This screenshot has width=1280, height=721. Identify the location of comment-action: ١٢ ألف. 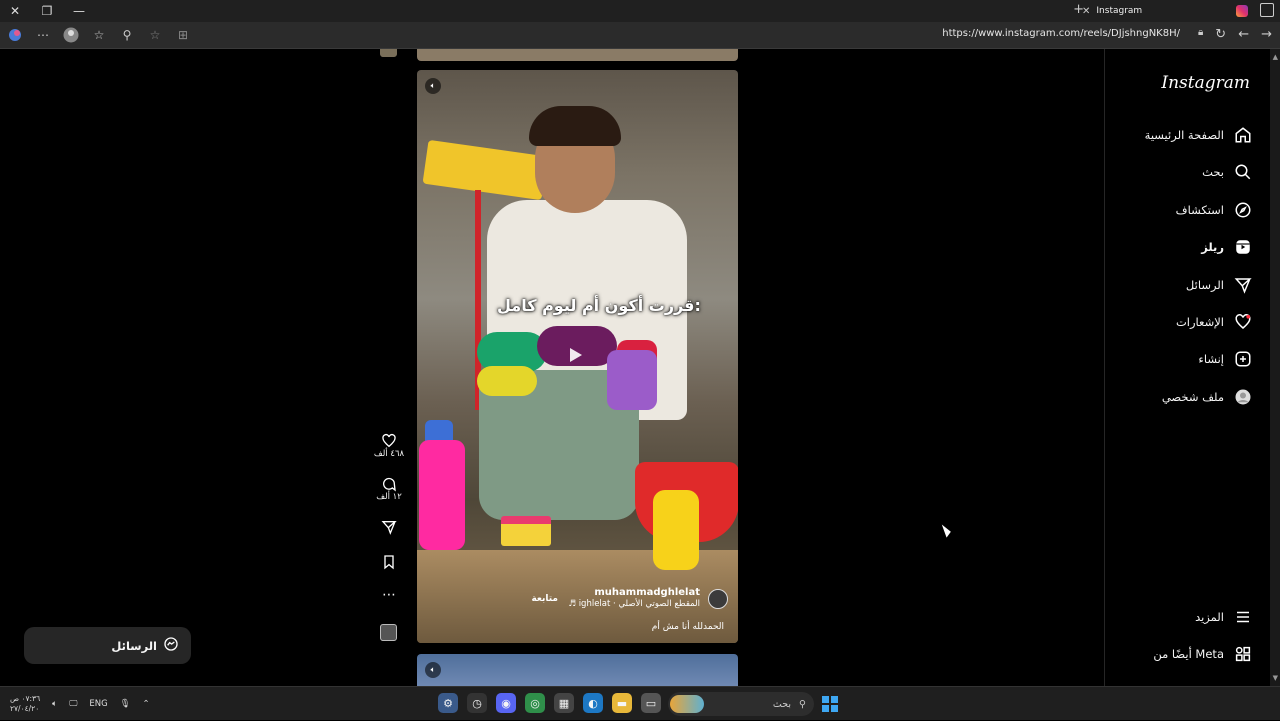
(389, 489).